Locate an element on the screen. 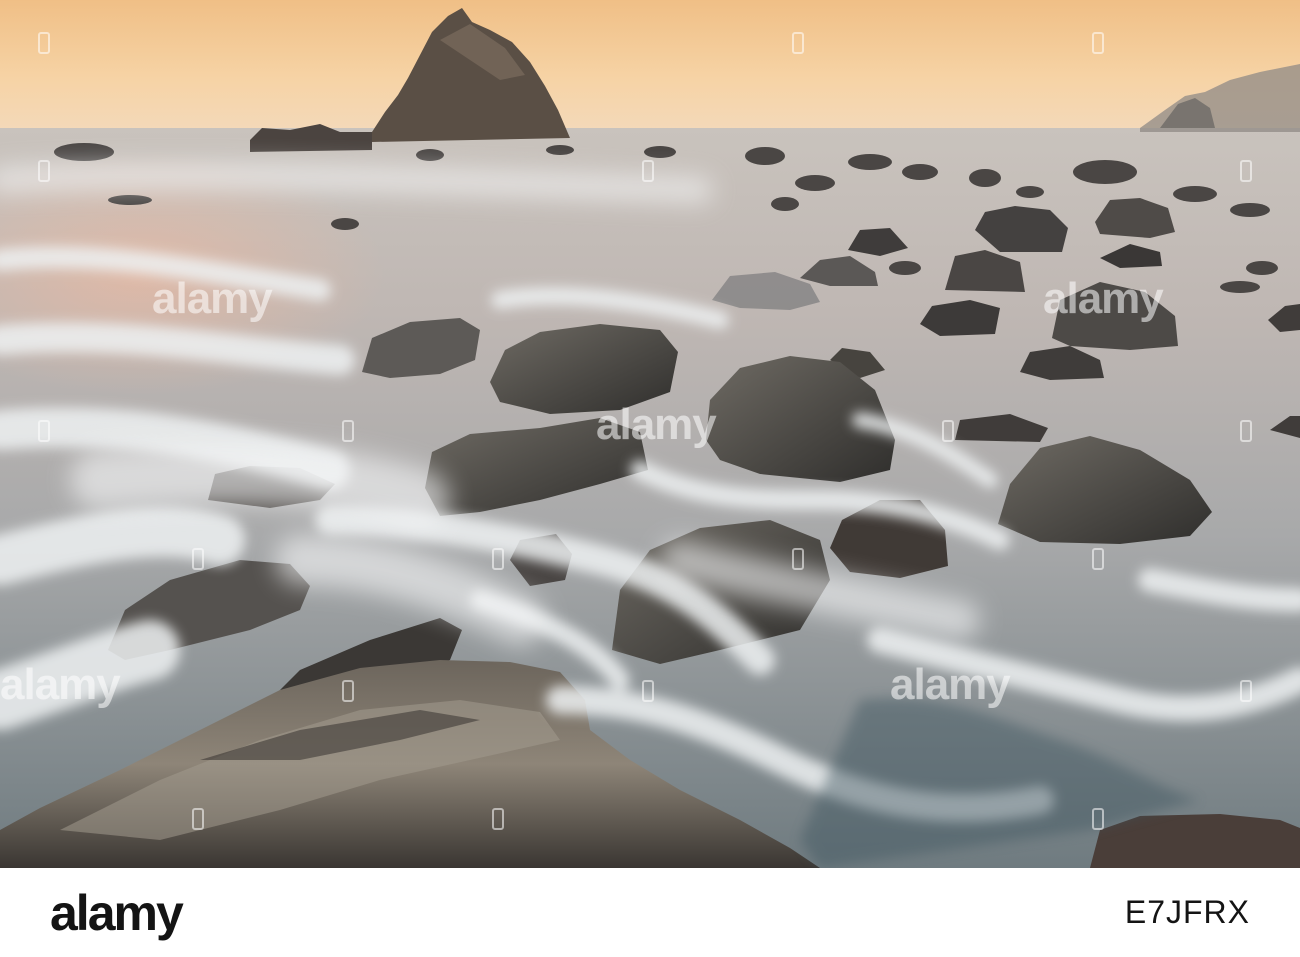  footer-logo: alamy is located at coordinates (117, 913).